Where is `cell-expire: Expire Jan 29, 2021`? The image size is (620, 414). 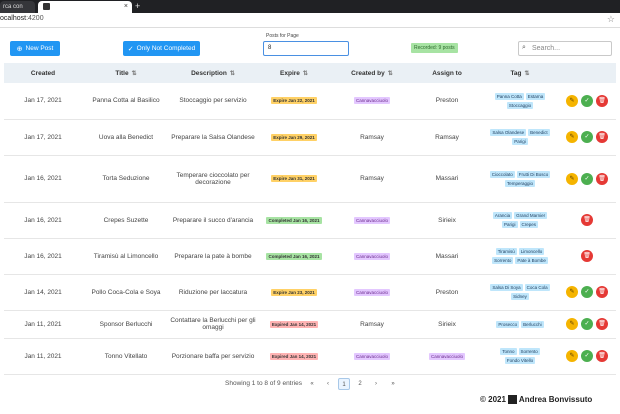
cell-expire: Expire Jan 29, 2021 is located at coordinates (294, 137).